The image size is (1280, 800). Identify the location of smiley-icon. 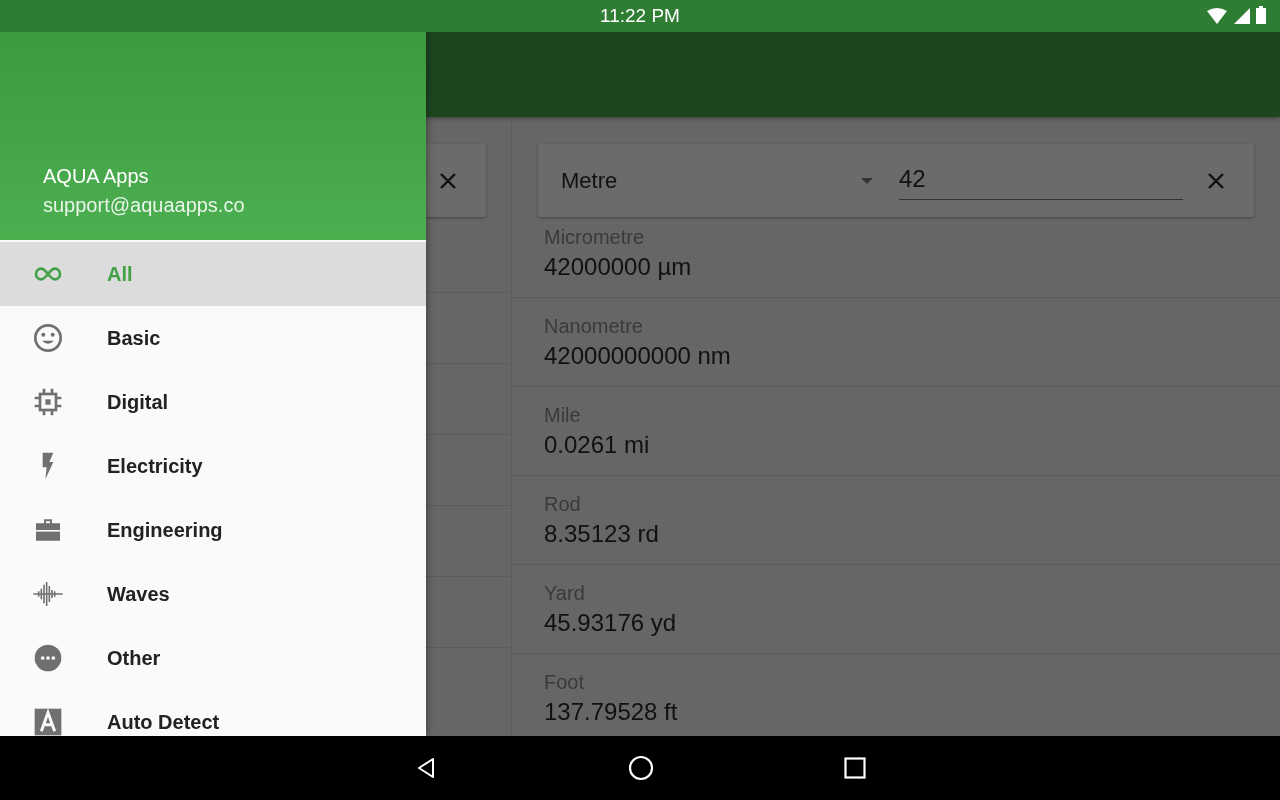
(48, 338).